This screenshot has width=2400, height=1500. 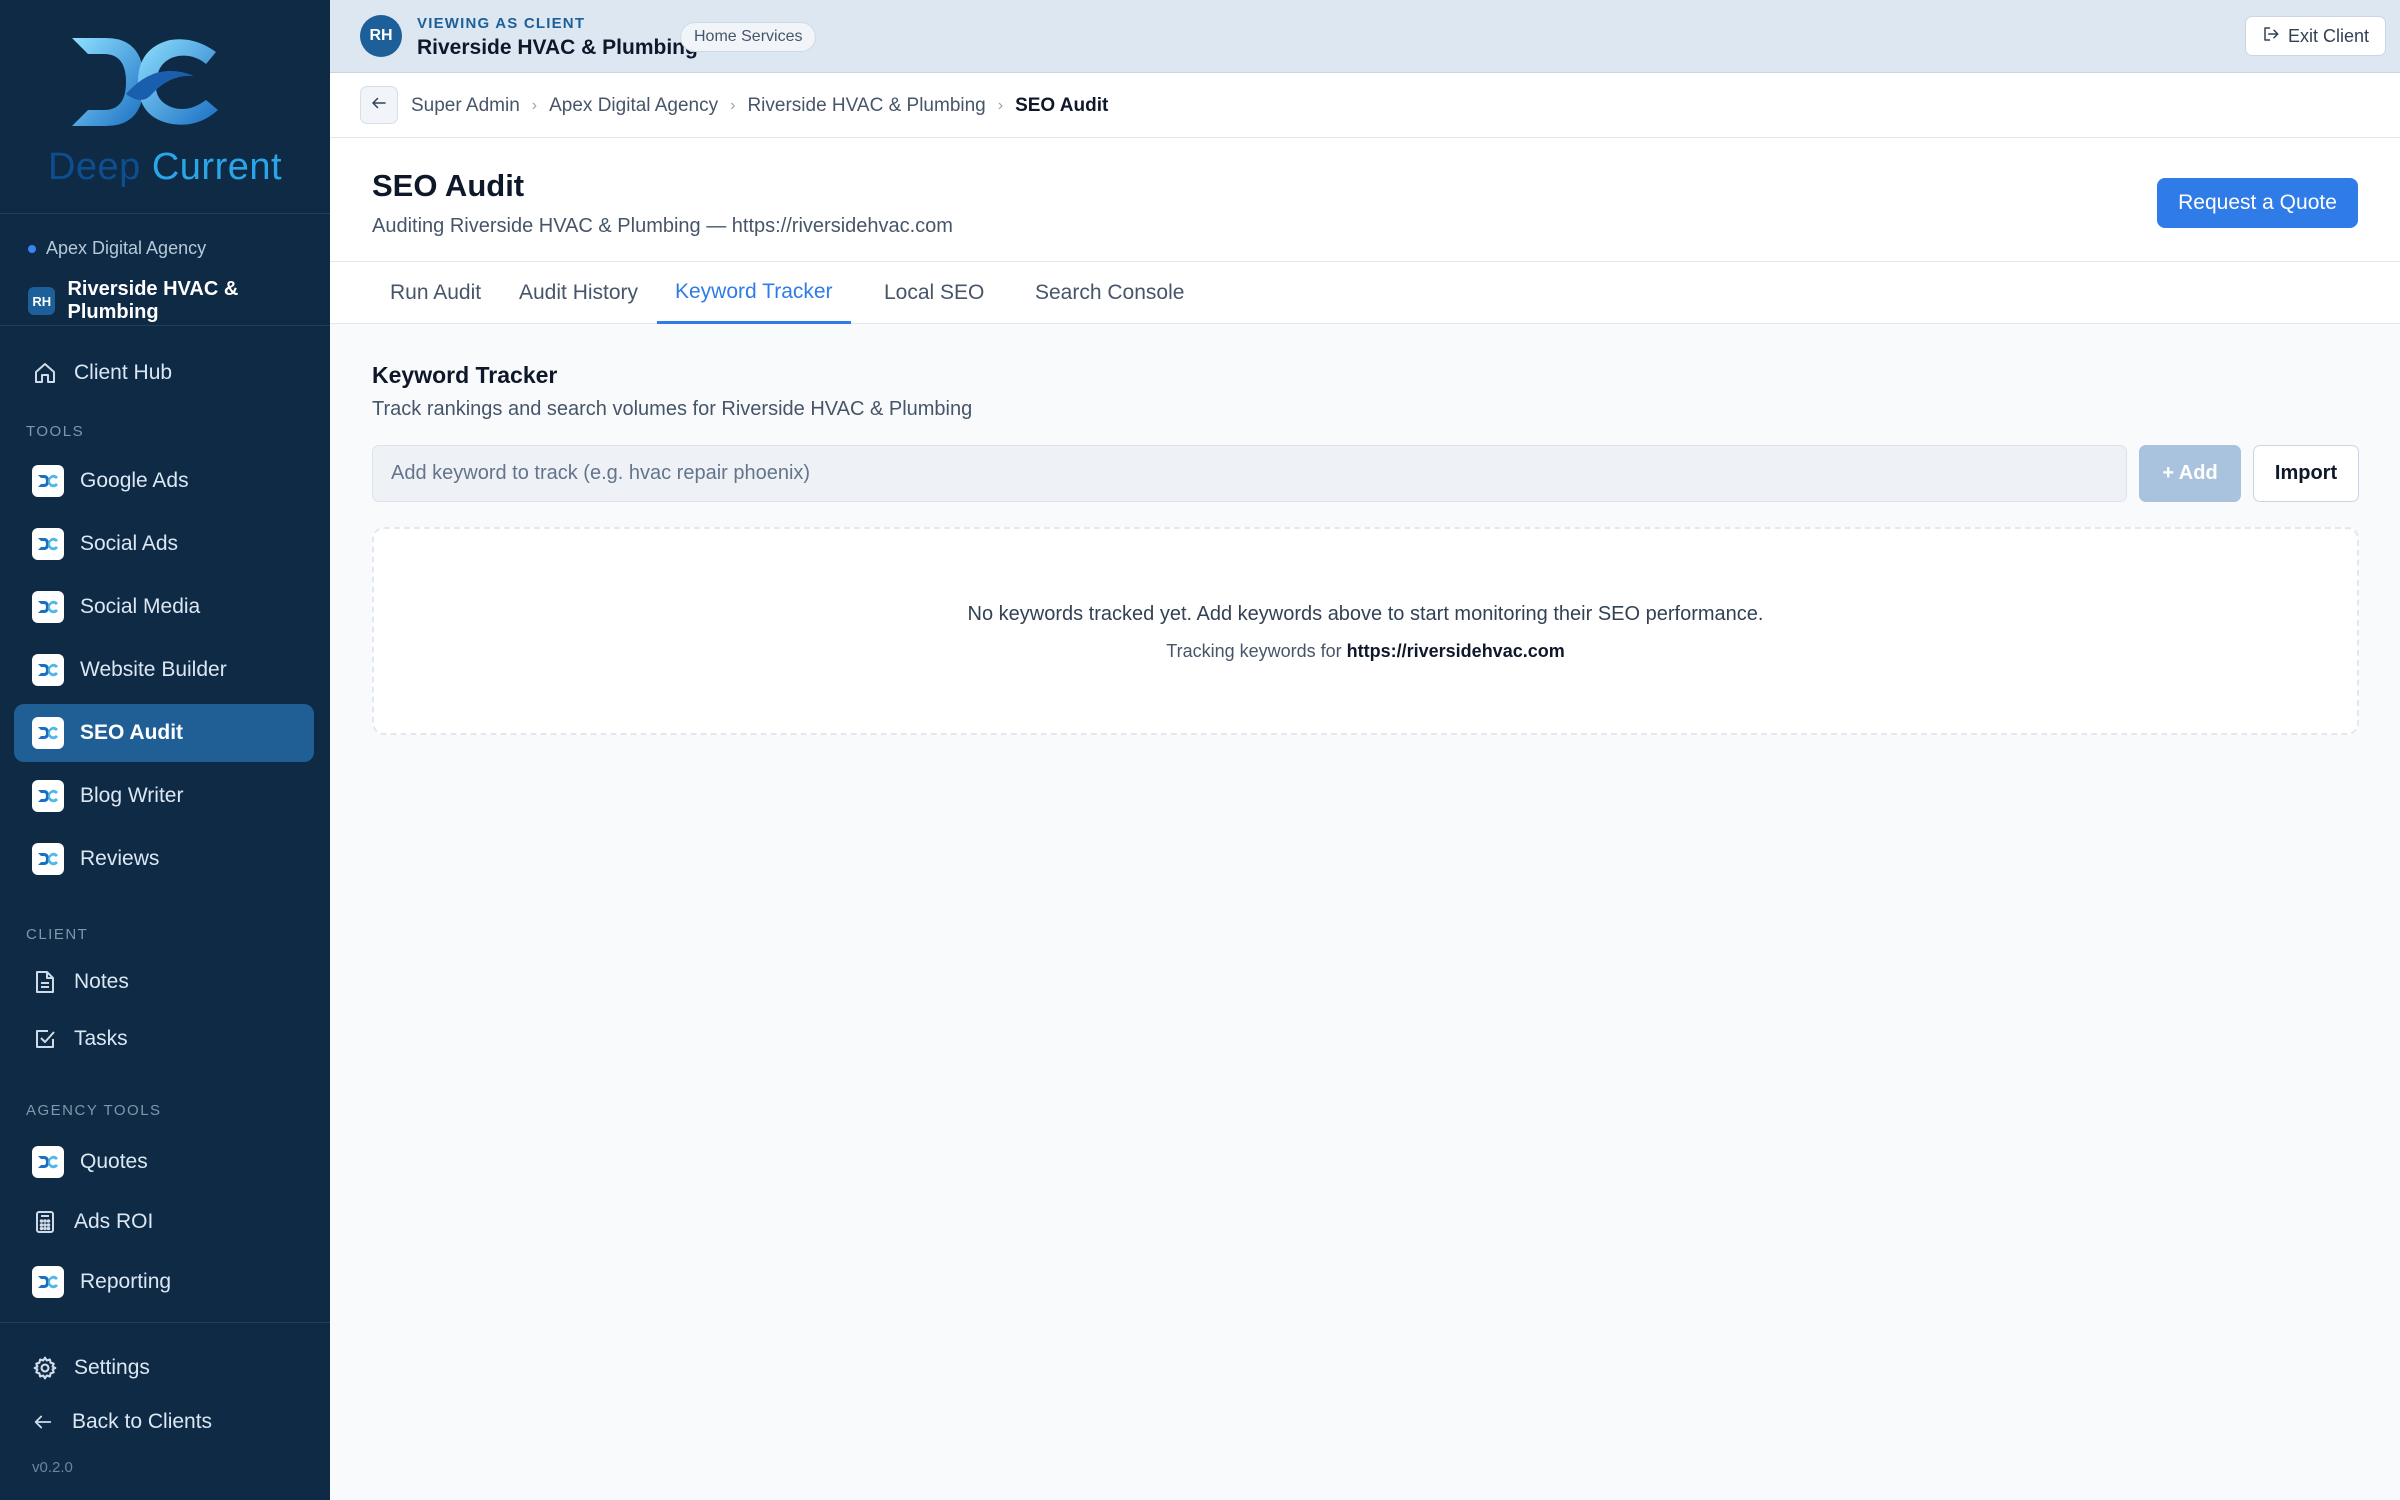 What do you see at coordinates (114, 1161) in the screenshot?
I see `sidebar-item-label: Quotes` at bounding box center [114, 1161].